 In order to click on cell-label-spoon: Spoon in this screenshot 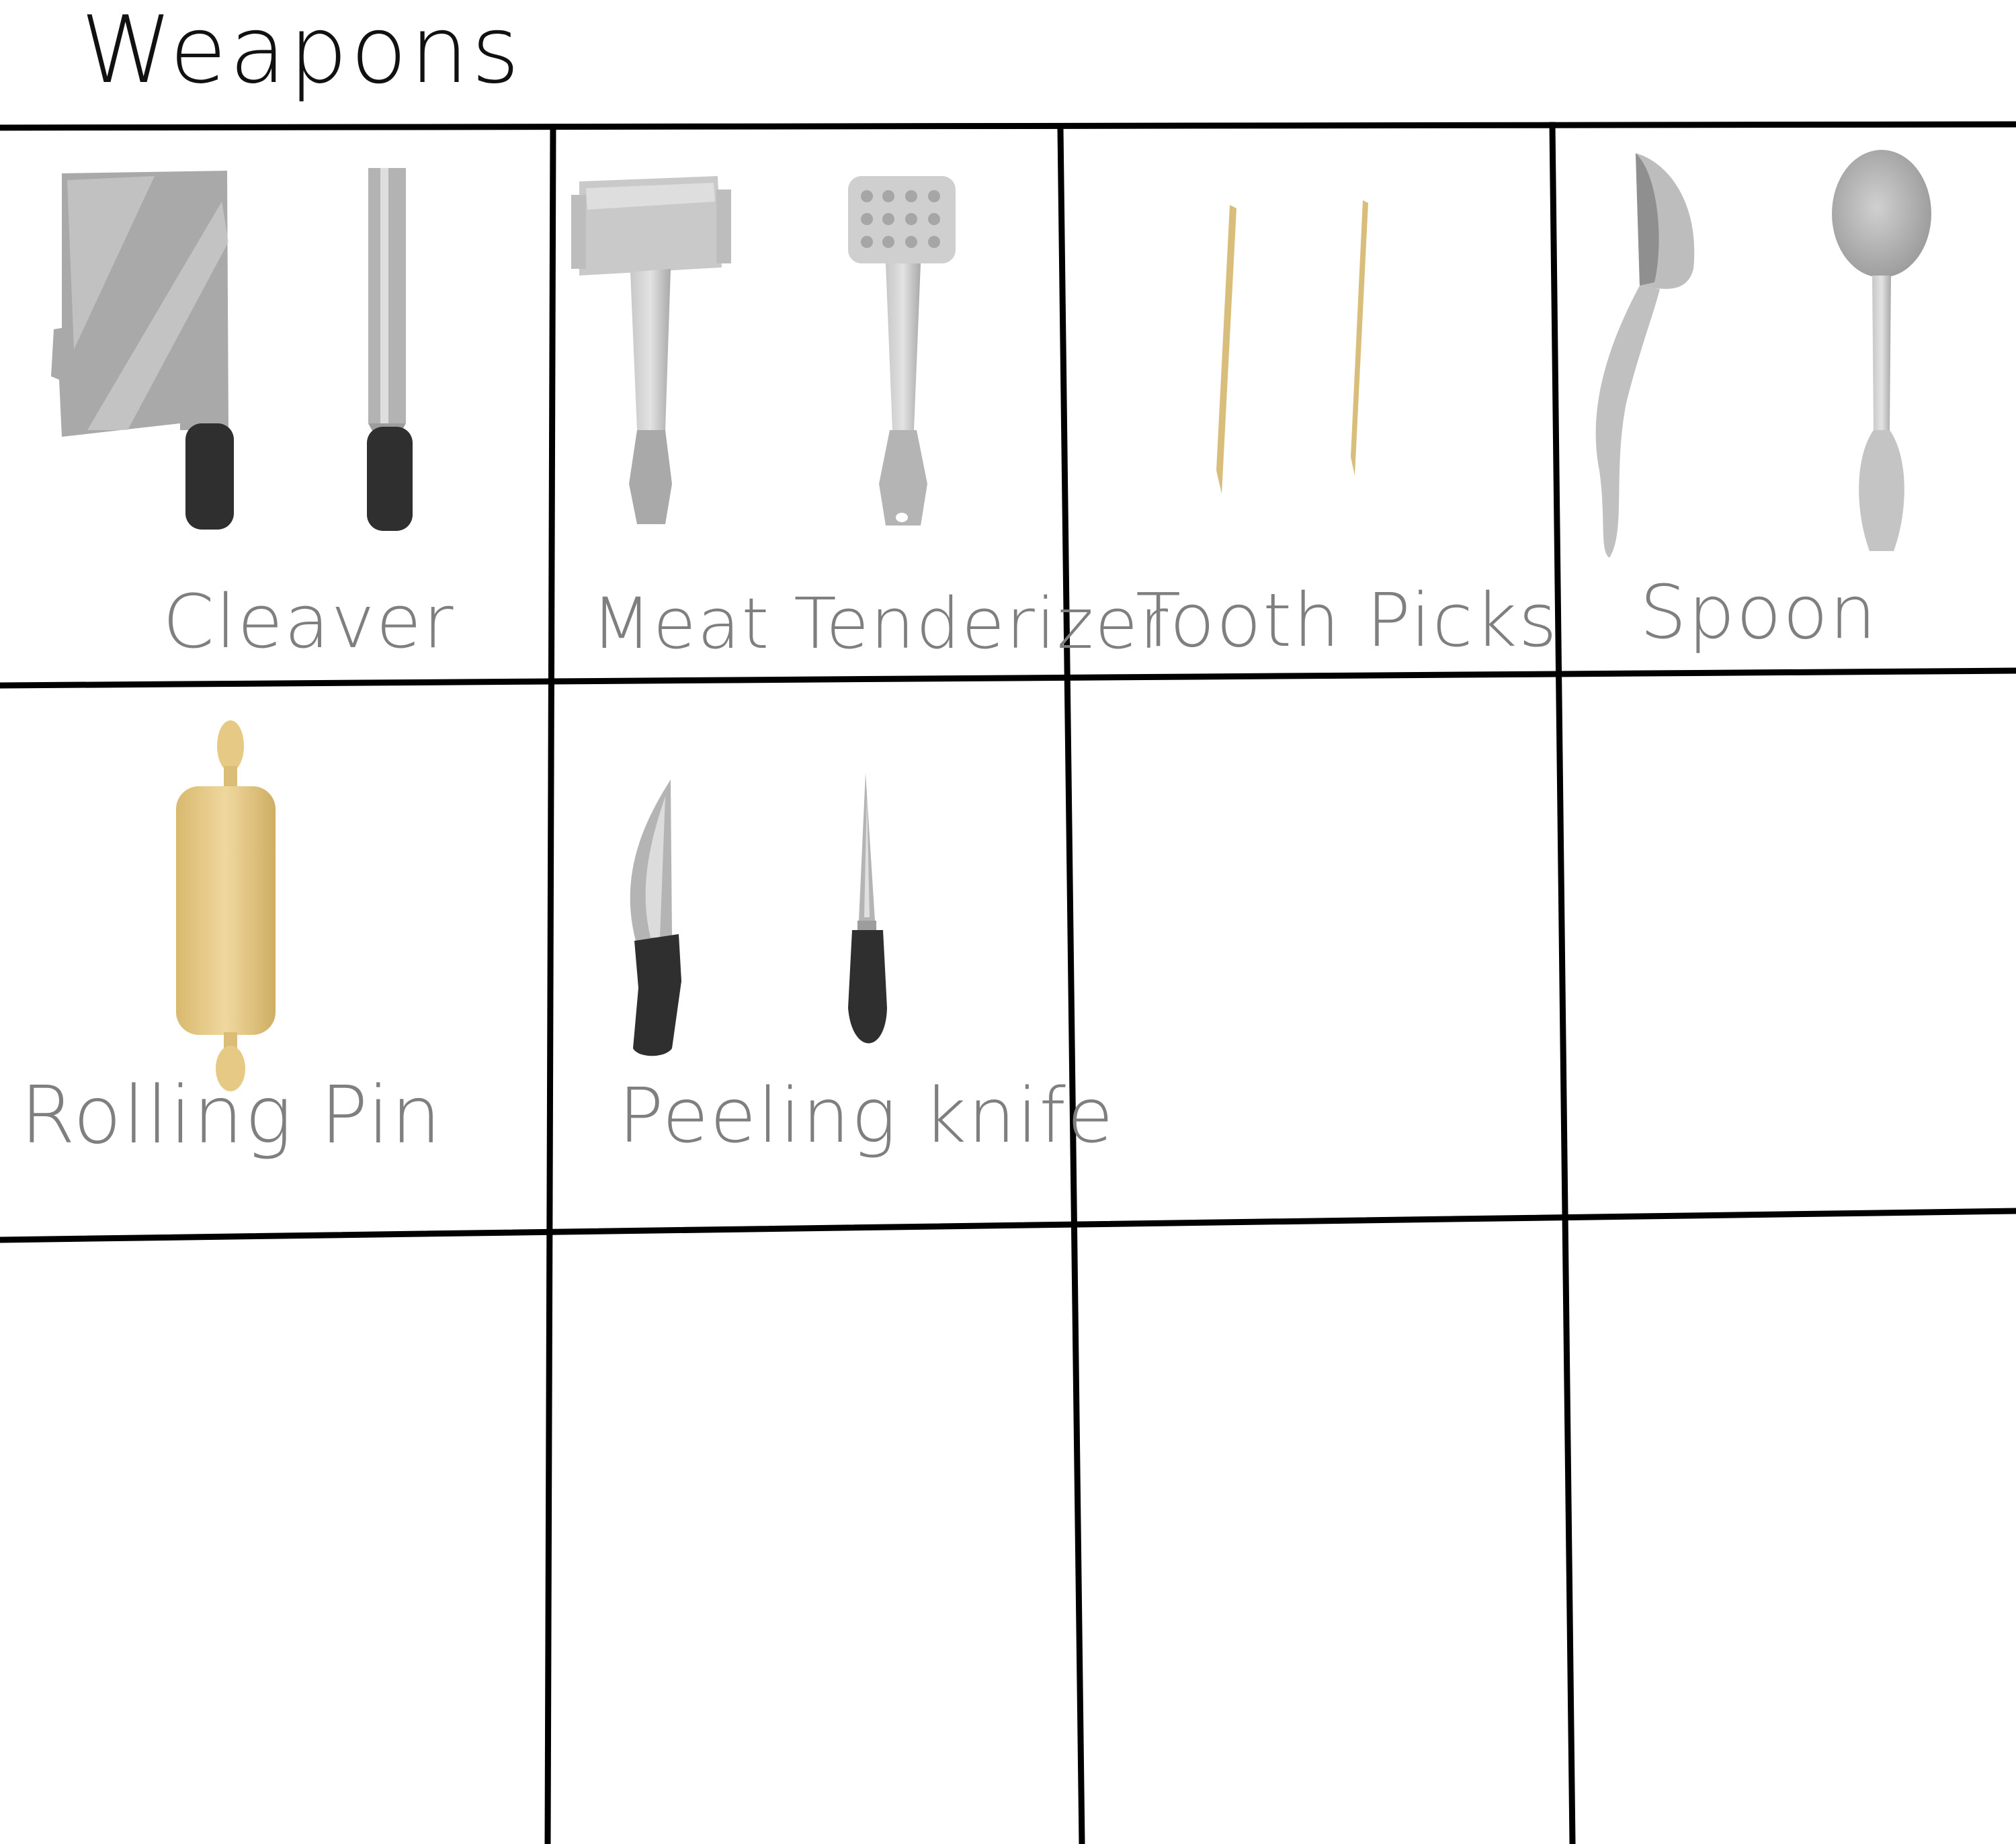, I will do `click(1759, 612)`.